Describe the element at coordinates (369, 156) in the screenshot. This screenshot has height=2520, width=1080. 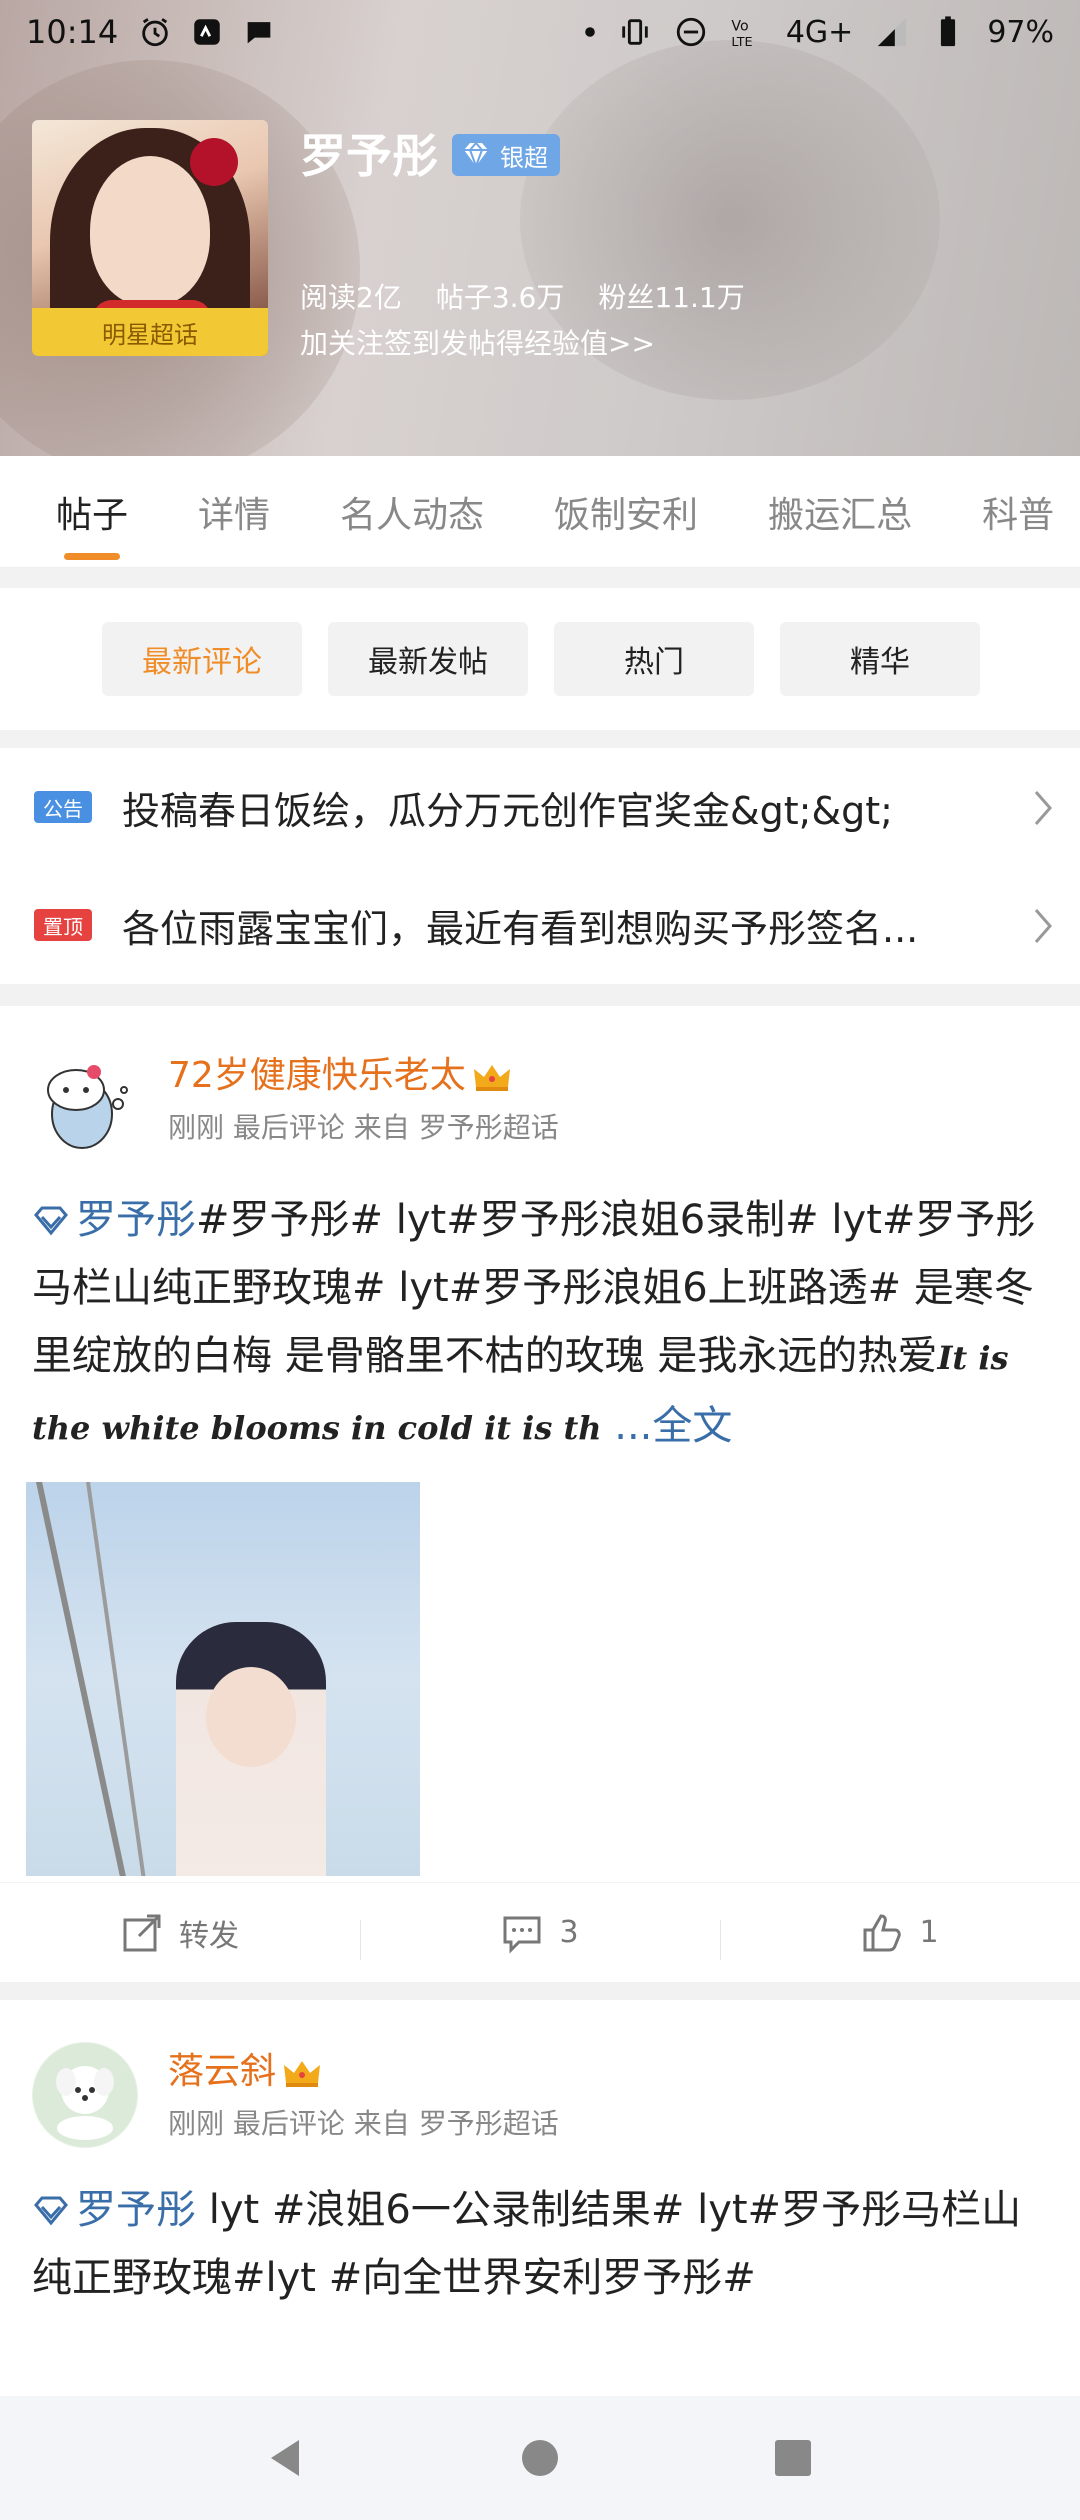
I see `supertopic-name: 罗予彤` at that location.